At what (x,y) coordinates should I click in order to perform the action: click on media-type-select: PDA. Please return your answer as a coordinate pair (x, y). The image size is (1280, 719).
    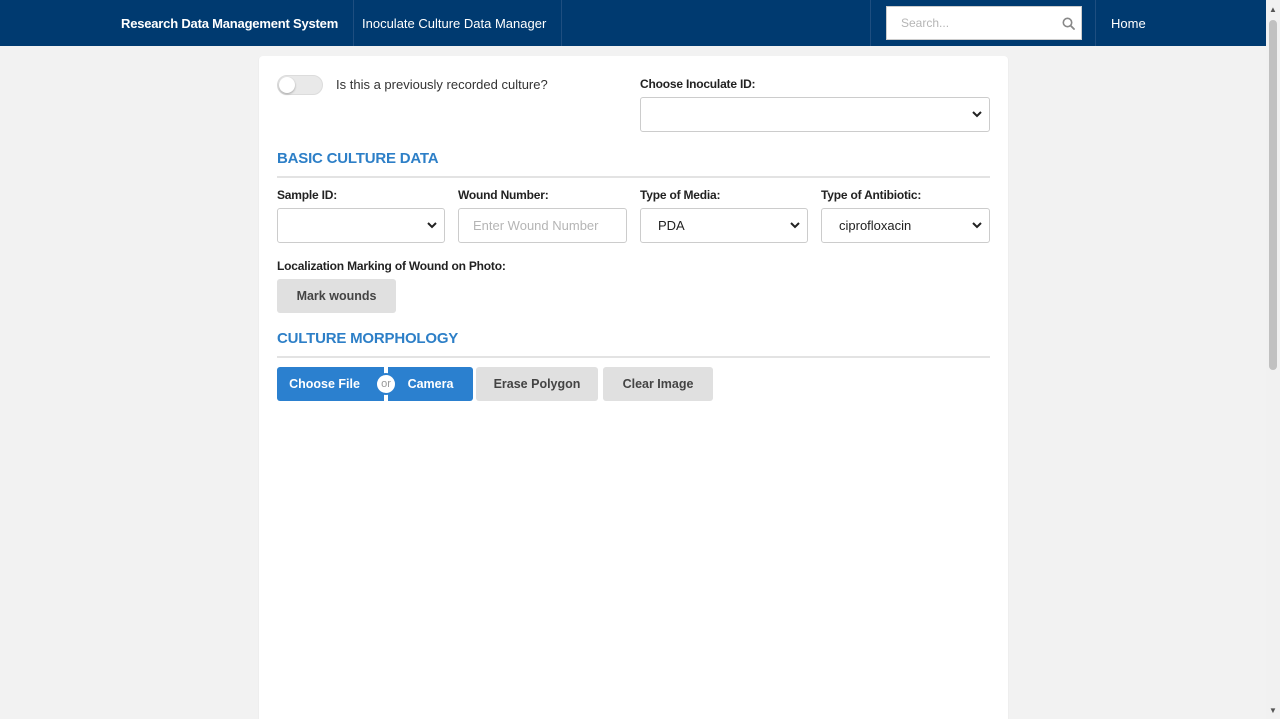
    Looking at the image, I should click on (724, 225).